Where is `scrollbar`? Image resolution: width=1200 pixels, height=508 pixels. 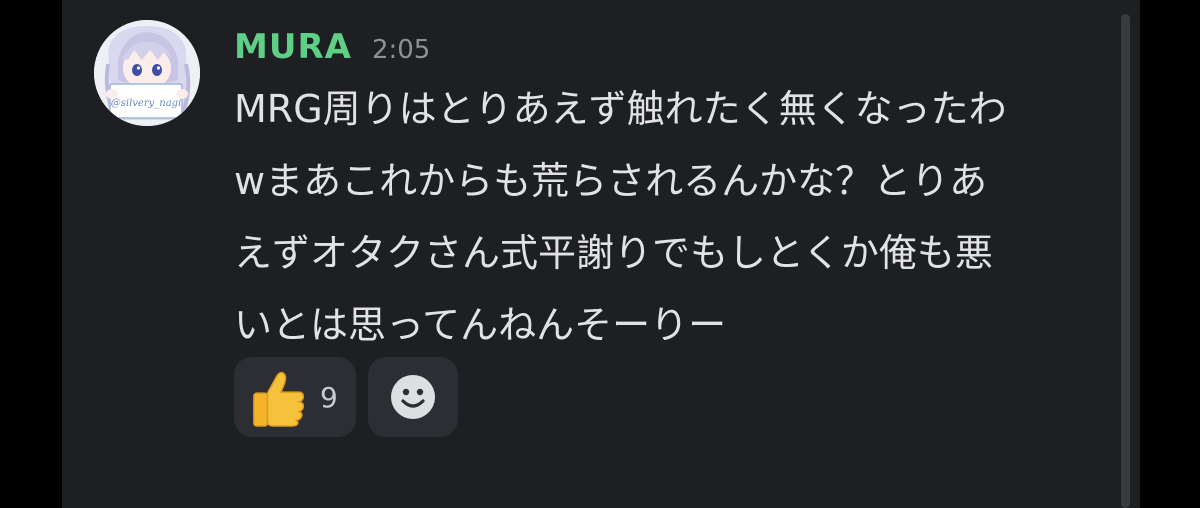 scrollbar is located at coordinates (1125, 261).